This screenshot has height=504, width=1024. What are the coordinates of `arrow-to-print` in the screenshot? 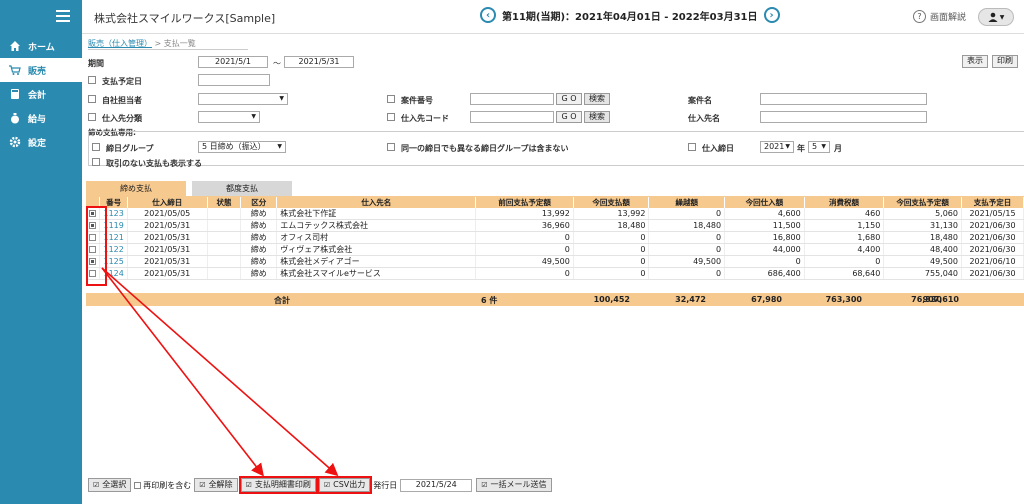 It's located at (182, 372).